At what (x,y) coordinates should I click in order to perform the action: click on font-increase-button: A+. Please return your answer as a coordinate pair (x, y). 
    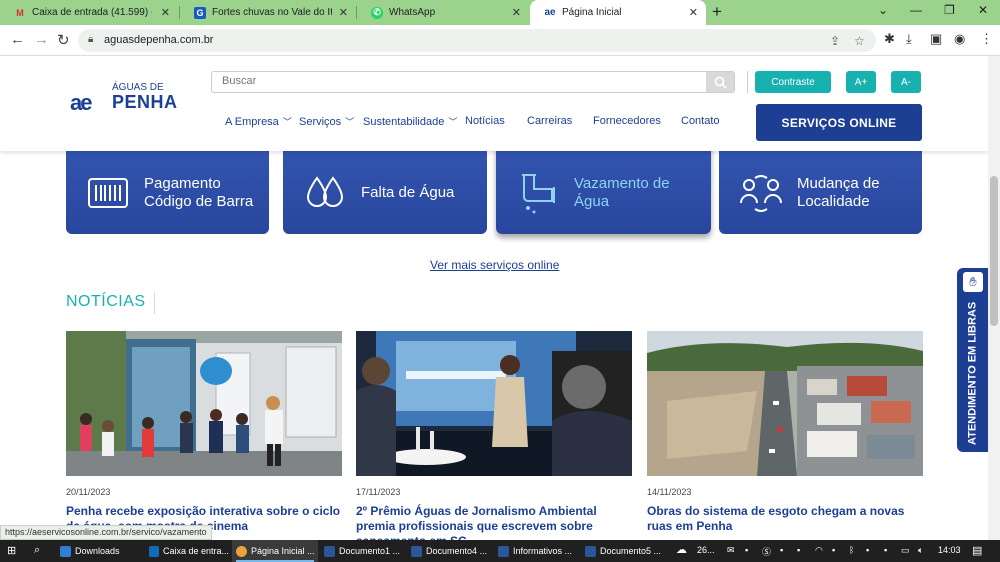
    Looking at the image, I should click on (861, 82).